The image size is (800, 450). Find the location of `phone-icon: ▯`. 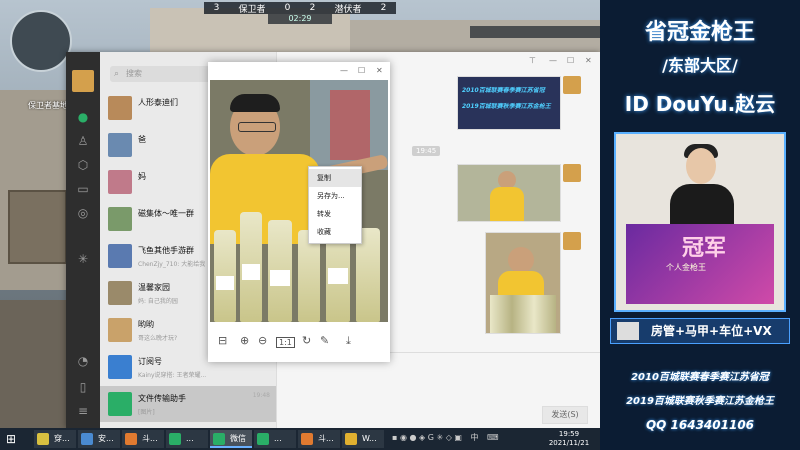

phone-icon: ▯ is located at coordinates (83, 387).